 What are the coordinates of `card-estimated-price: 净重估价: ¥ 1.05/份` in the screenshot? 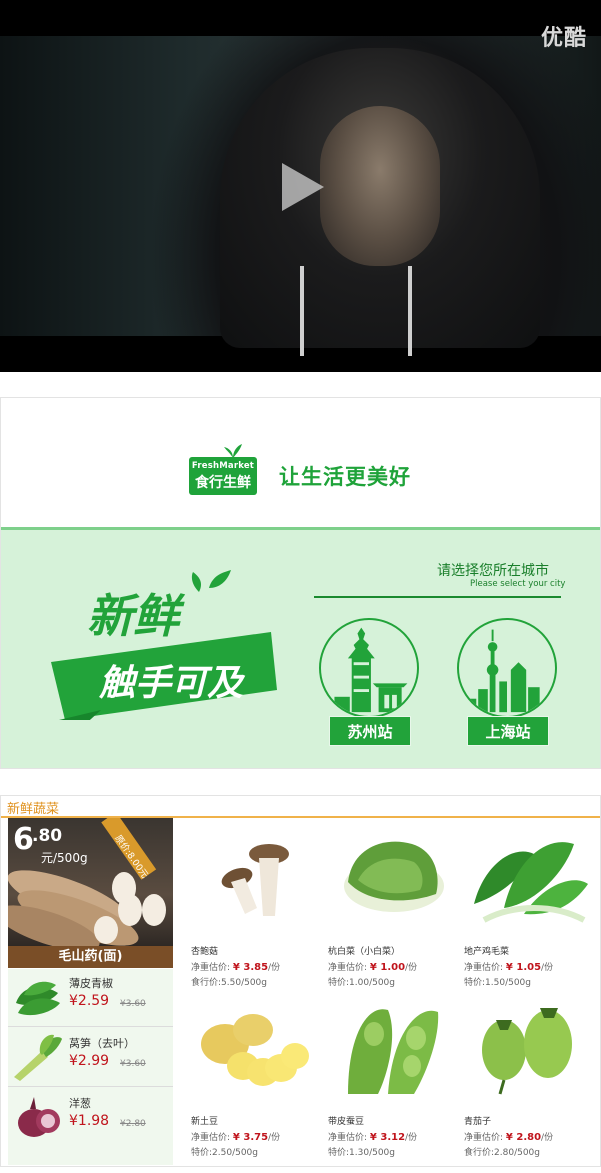 It's located at (509, 967).